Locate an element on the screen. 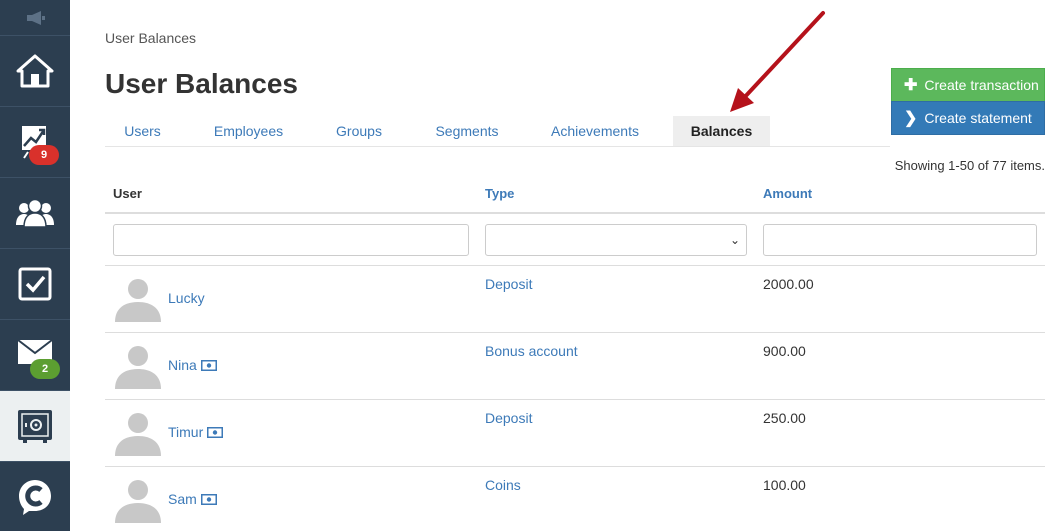 This screenshot has width=1051, height=531. sidebar-item-messages: 2 is located at coordinates (35, 355).